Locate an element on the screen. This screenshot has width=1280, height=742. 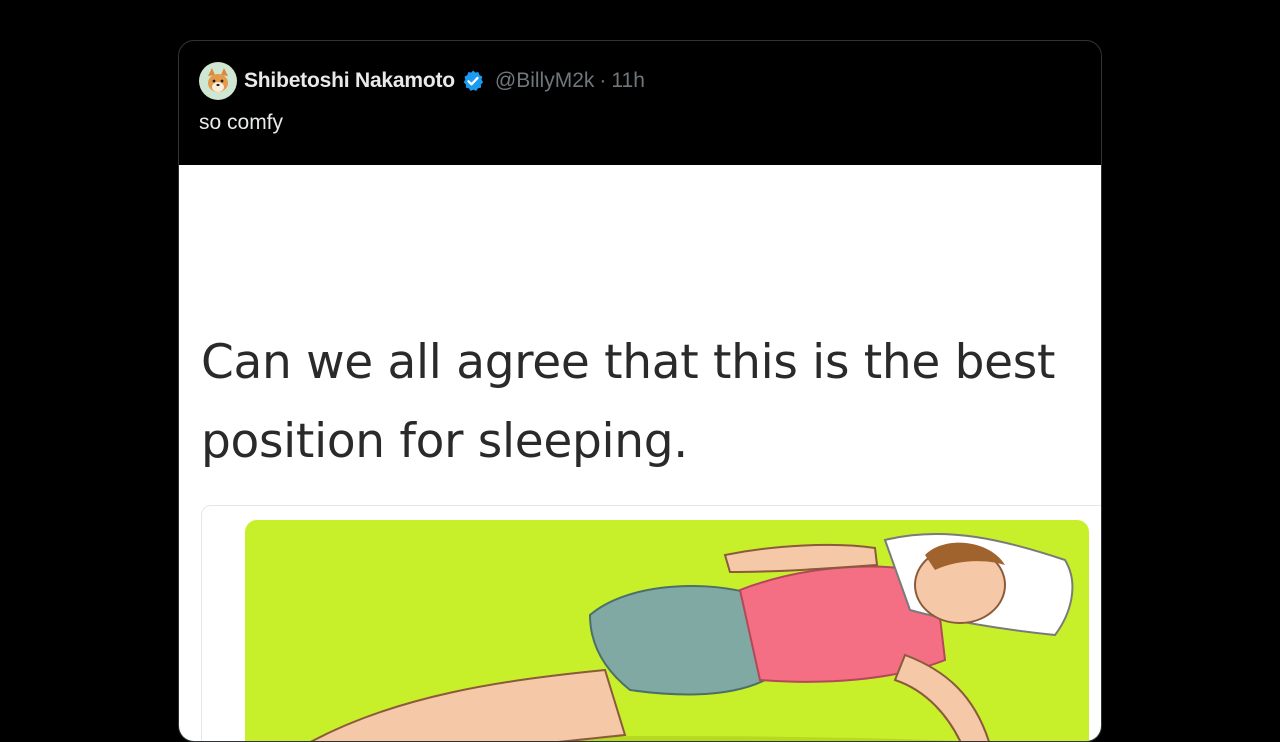
tweet-meta: @BillyM2k · 11h is located at coordinates (570, 81).